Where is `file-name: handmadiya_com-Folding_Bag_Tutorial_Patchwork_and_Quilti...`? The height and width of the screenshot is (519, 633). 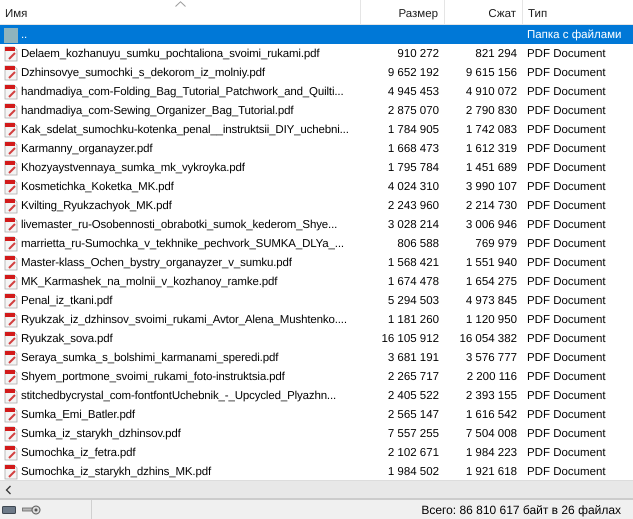 file-name: handmadiya_com-Folding_Bag_Tutorial_Patchwork_and_Quilti... is located at coordinates (182, 92).